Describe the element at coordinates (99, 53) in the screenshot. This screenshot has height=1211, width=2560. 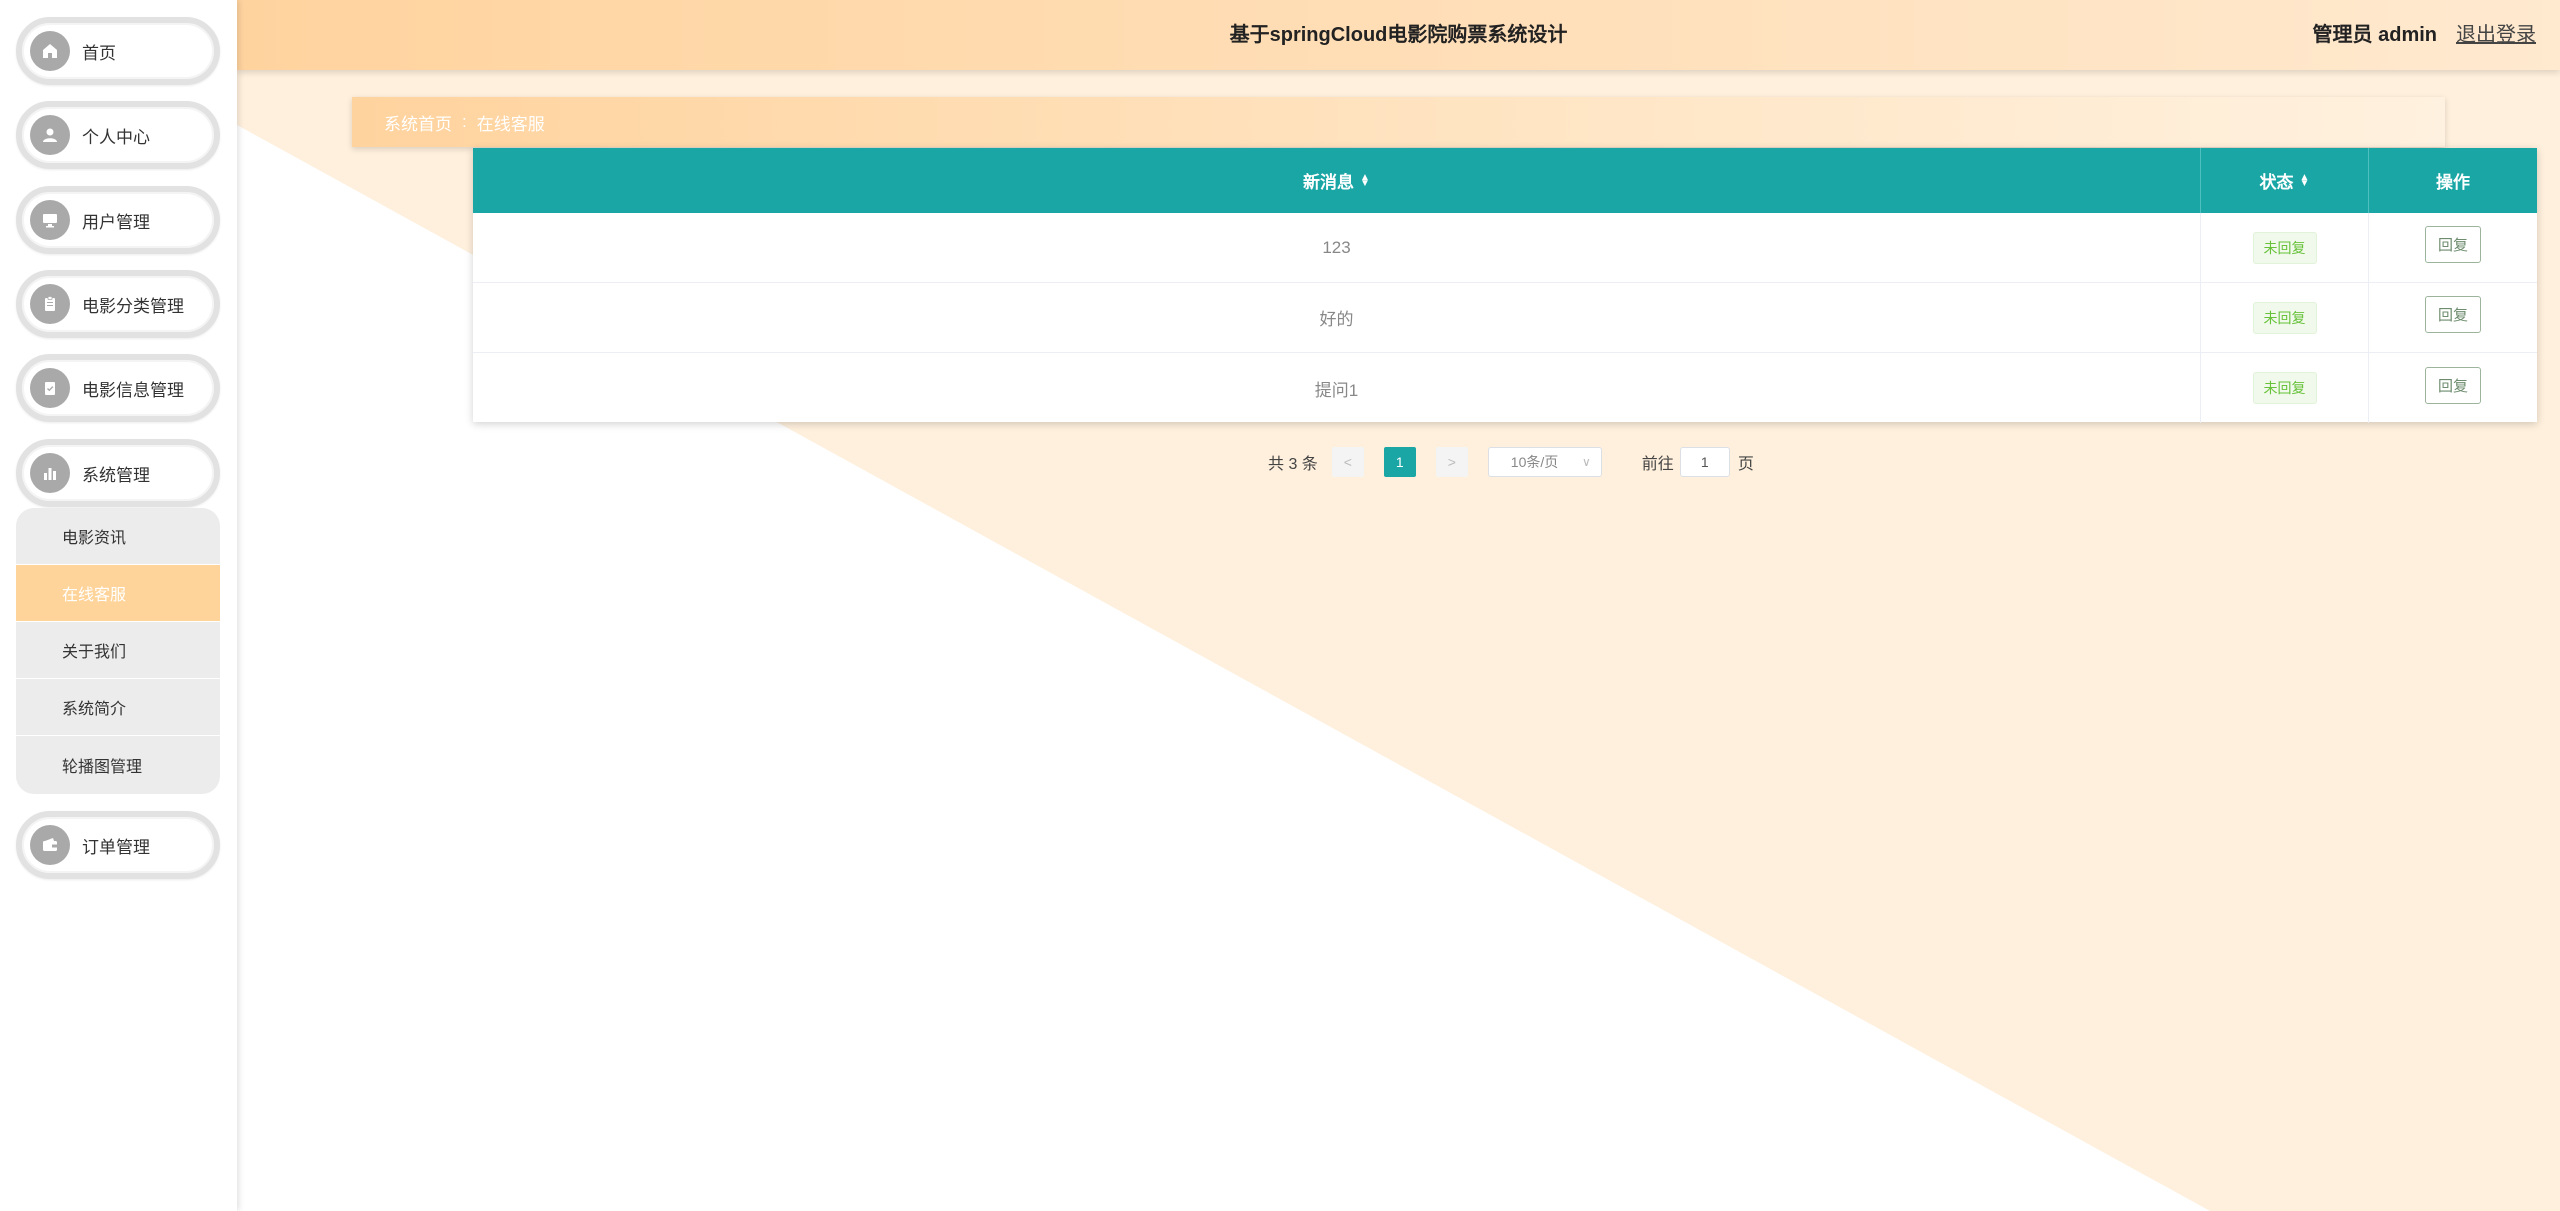
I see `sidebar-item-label: 首页` at that location.